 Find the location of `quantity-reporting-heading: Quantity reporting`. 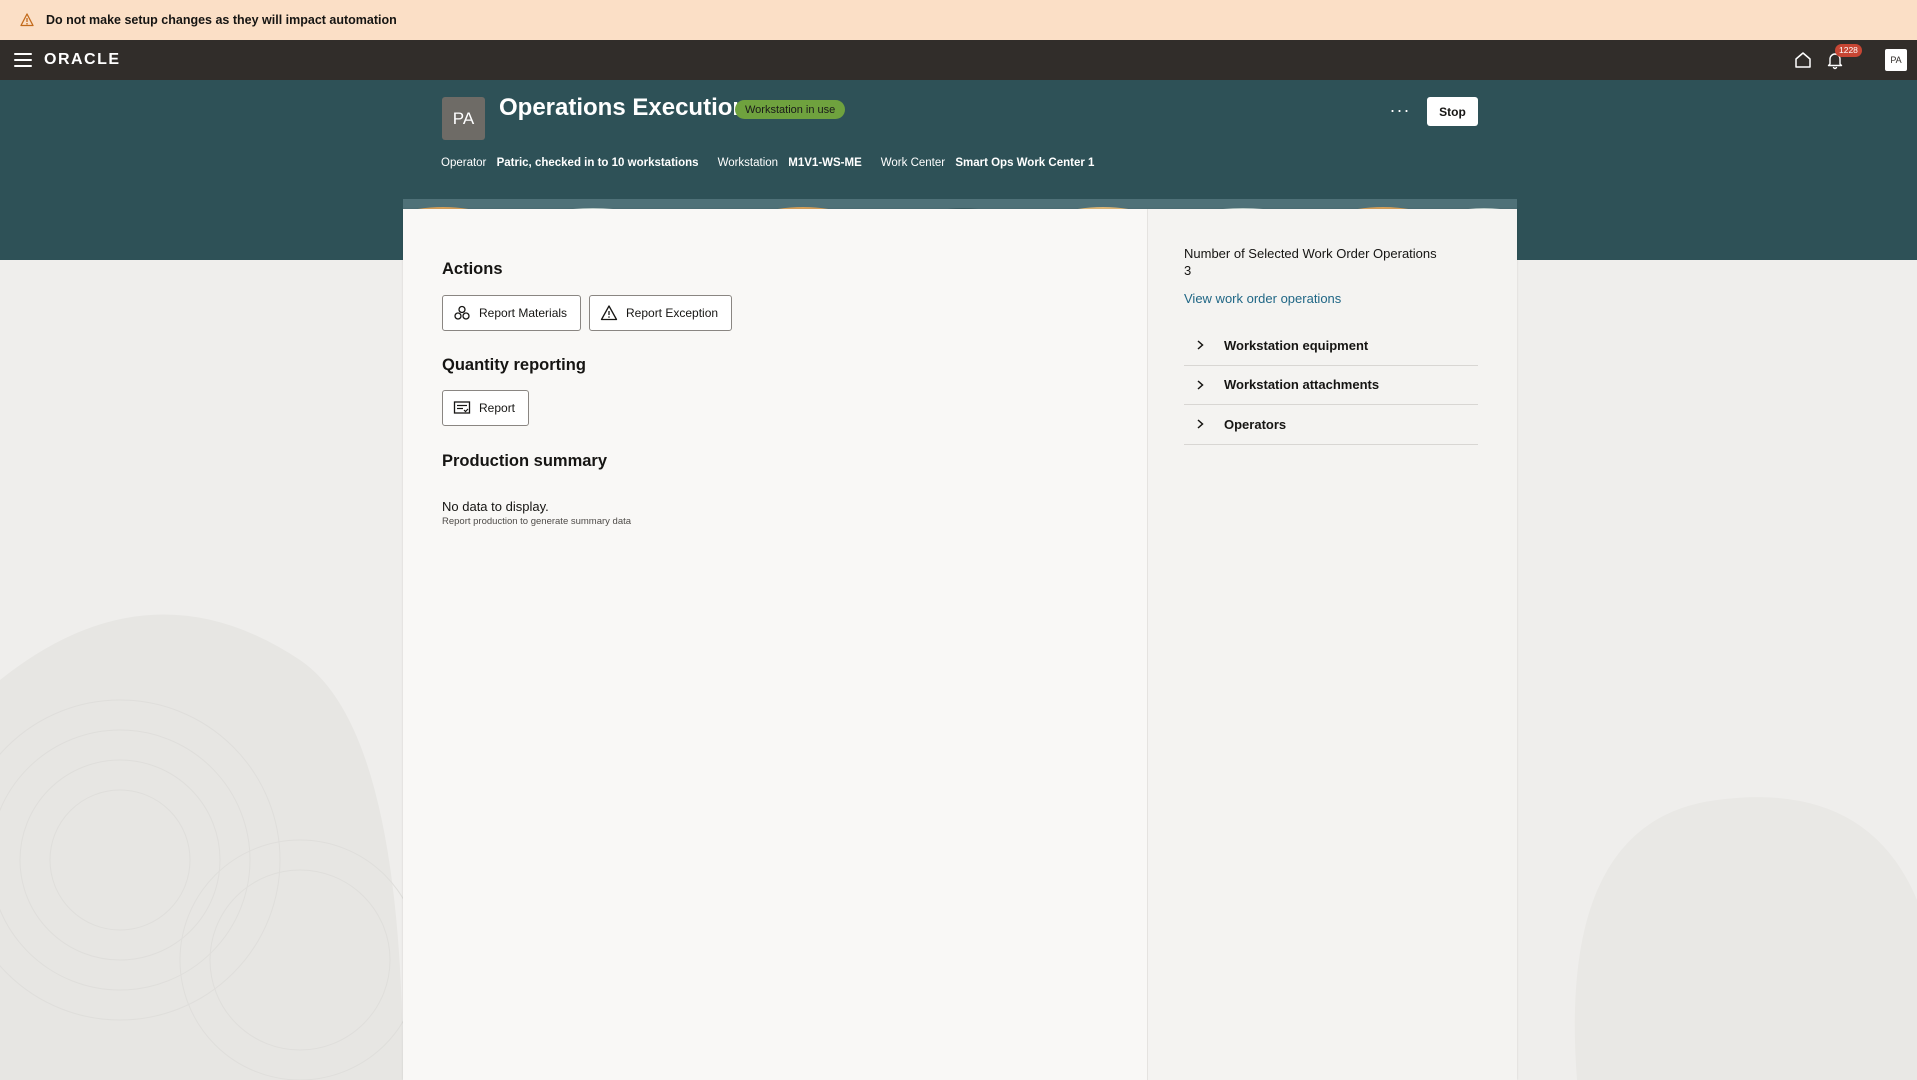

quantity-reporting-heading: Quantity reporting is located at coordinates (514, 365).